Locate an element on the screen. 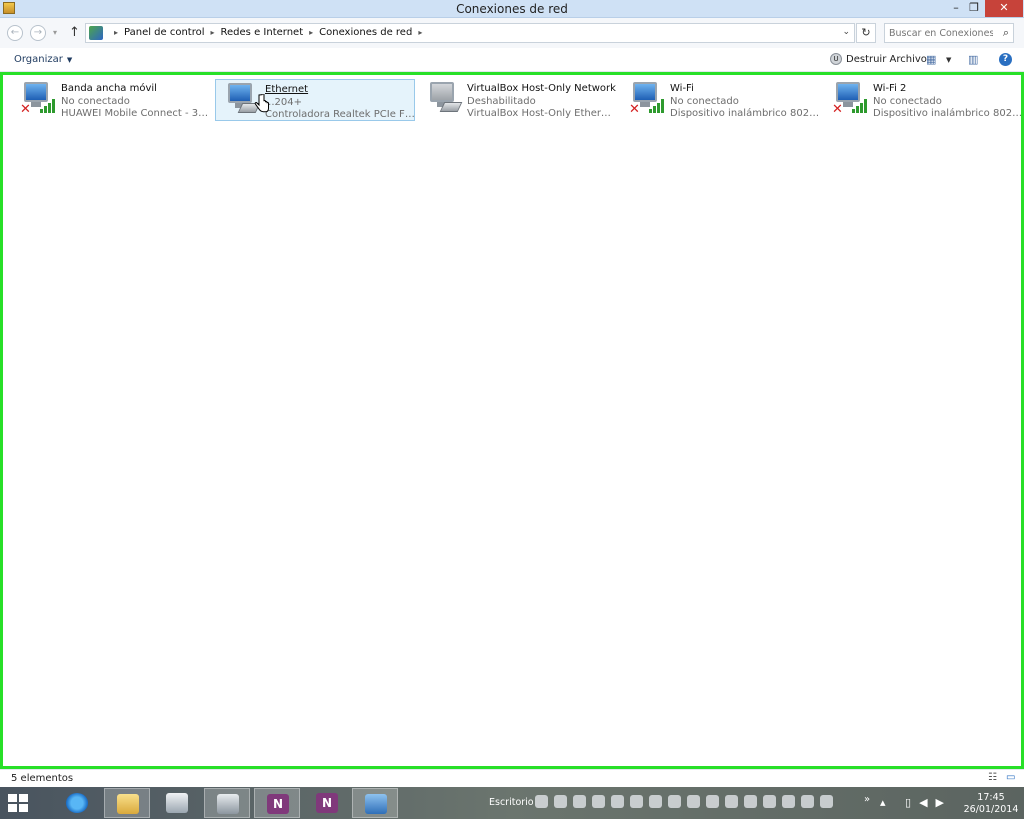 The width and height of the screenshot is (1024, 819). hand-cursor-icon is located at coordinates (261, 103).